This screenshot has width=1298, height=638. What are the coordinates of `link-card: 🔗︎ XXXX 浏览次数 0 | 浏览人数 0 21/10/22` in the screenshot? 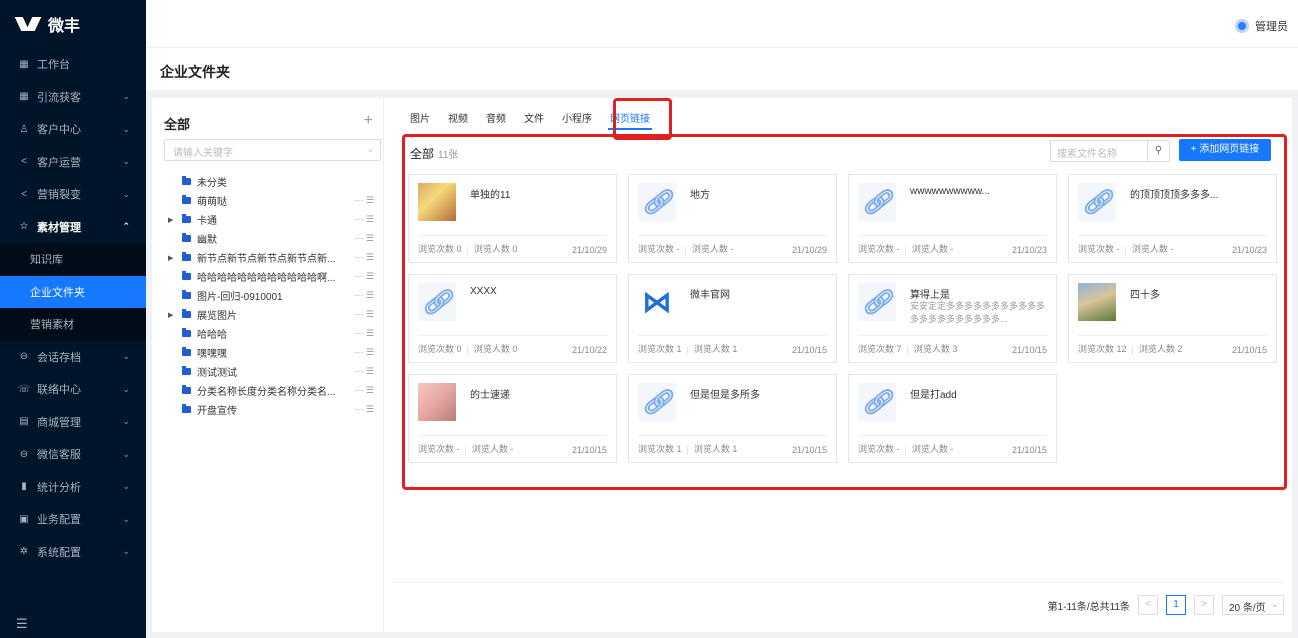 It's located at (512, 318).